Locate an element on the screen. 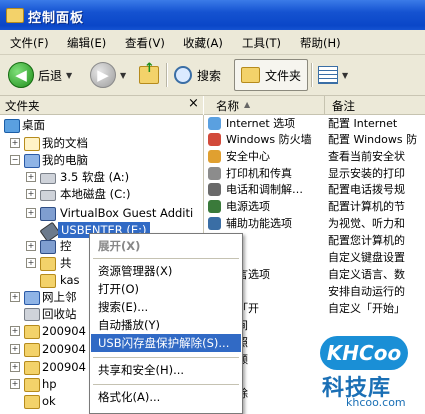  tree-item-local-disk: + 本地磁盘 (C:) is located at coordinates (100, 194).